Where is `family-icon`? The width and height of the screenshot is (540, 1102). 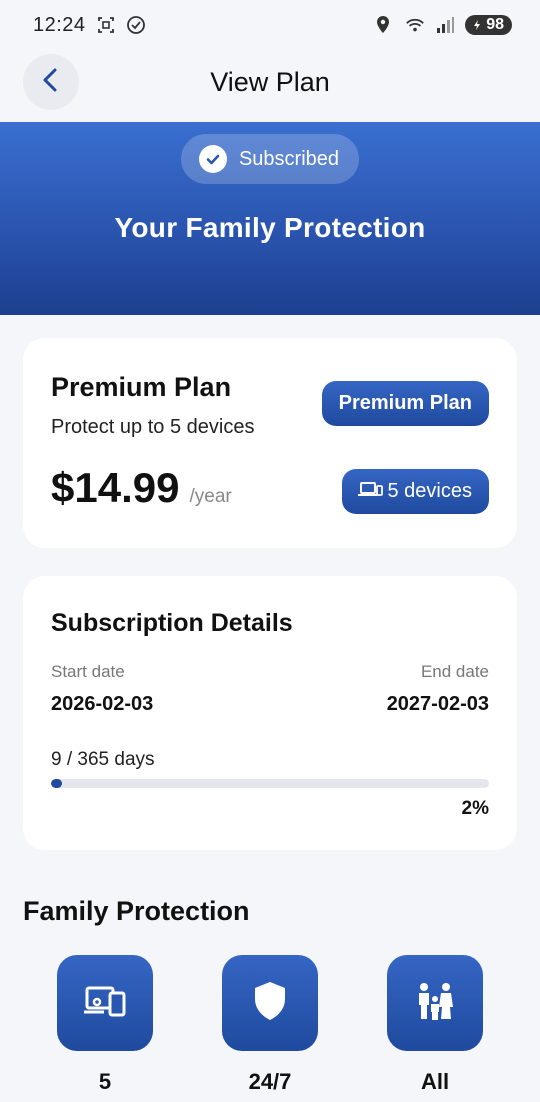
family-icon is located at coordinates (435, 1003).